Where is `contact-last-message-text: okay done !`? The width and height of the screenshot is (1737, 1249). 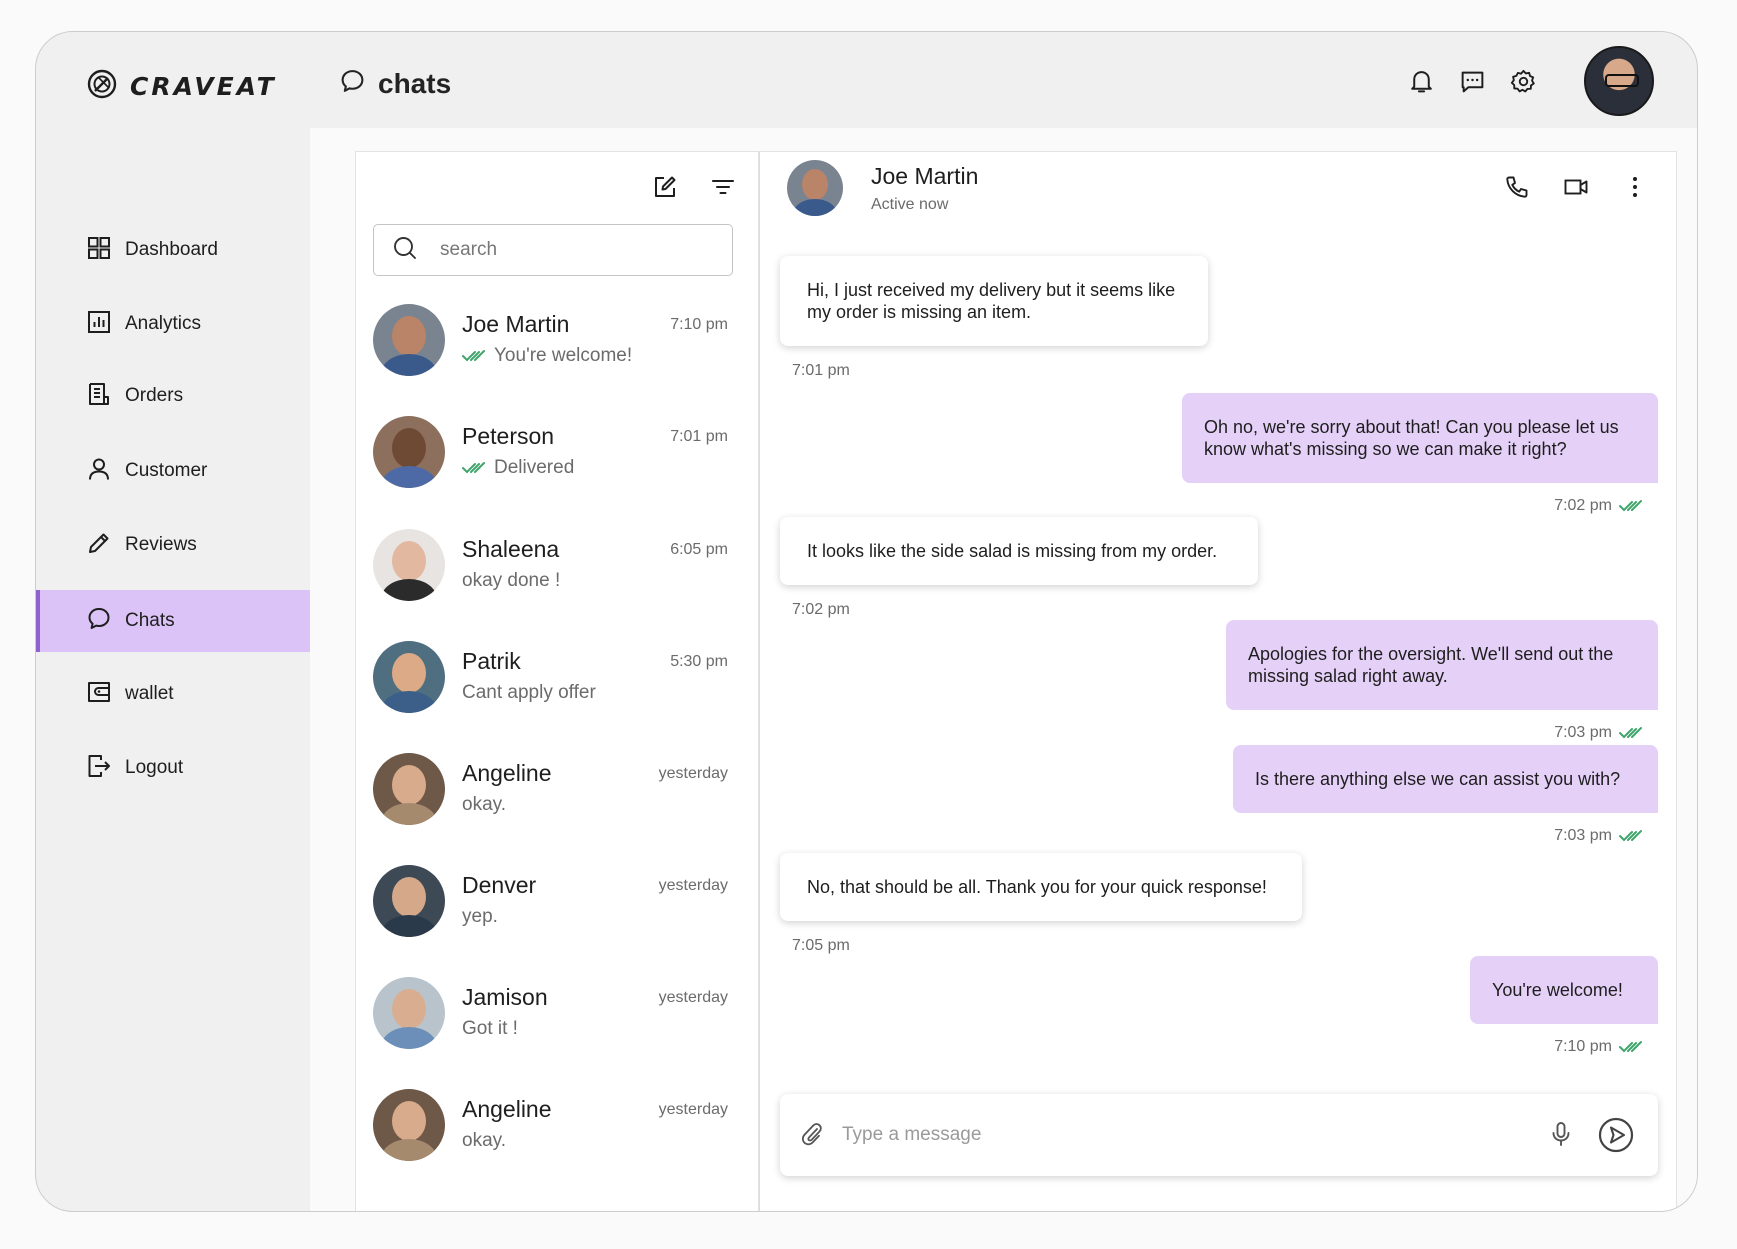 contact-last-message-text: okay done ! is located at coordinates (511, 580).